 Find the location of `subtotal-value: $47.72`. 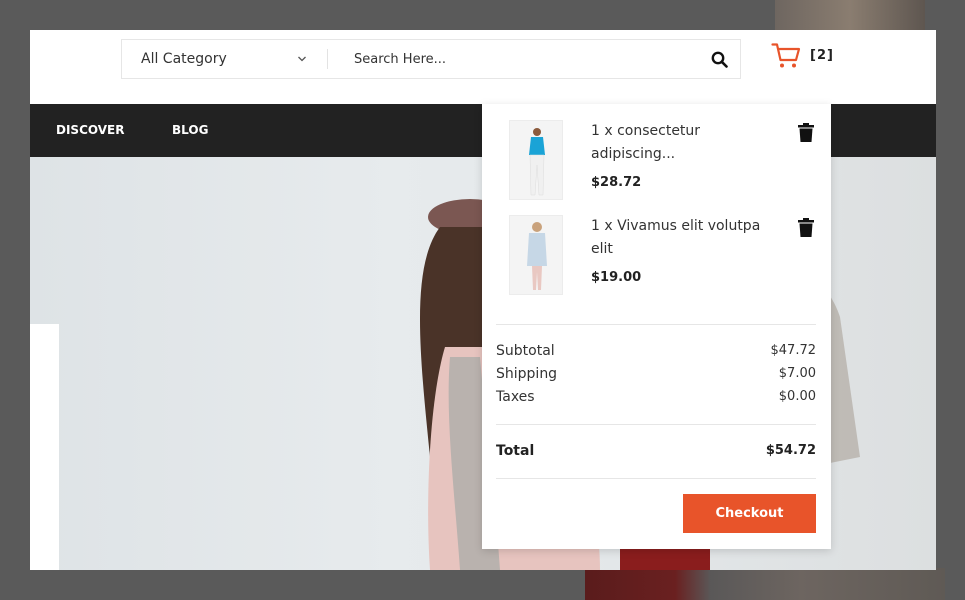

subtotal-value: $47.72 is located at coordinates (793, 350).